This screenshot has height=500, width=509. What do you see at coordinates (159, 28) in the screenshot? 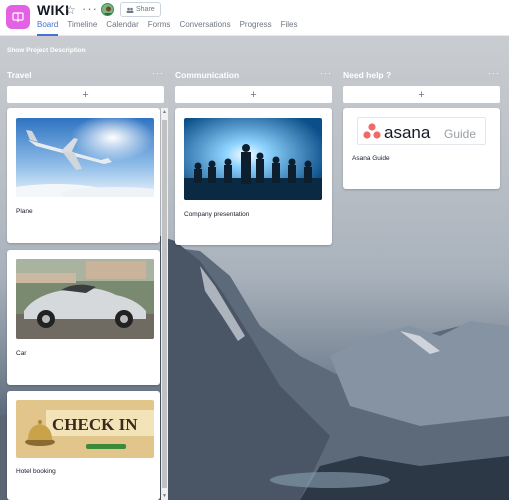
I see `tab-forms: Forms` at bounding box center [159, 28].